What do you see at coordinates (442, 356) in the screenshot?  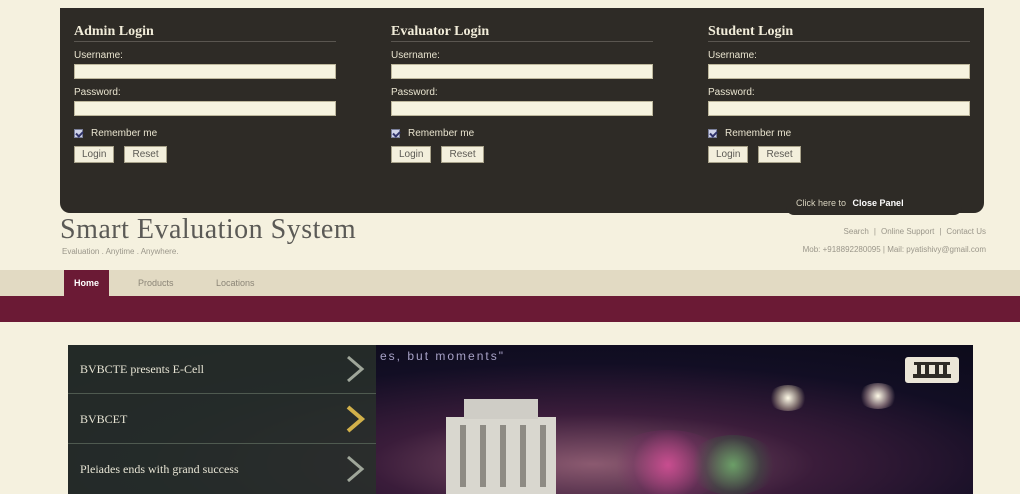 I see `banner-quote: es, but moments"` at bounding box center [442, 356].